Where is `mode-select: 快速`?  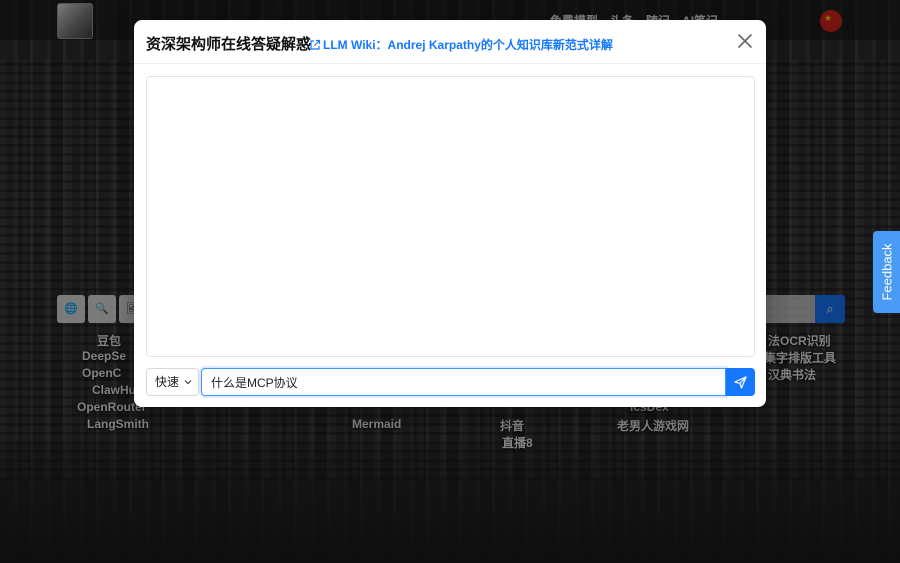 mode-select: 快速 is located at coordinates (172, 382).